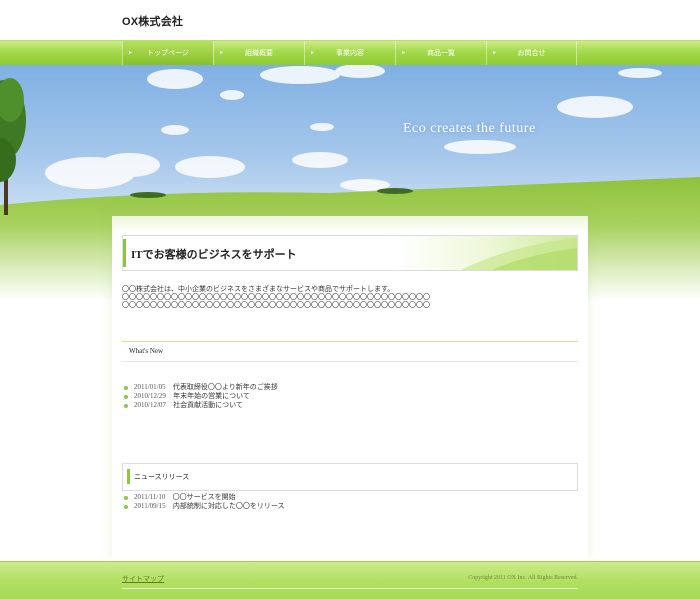  What do you see at coordinates (229, 506) in the screenshot?
I see `release-title: 内部統制に対応した〇〇をリリース` at bounding box center [229, 506].